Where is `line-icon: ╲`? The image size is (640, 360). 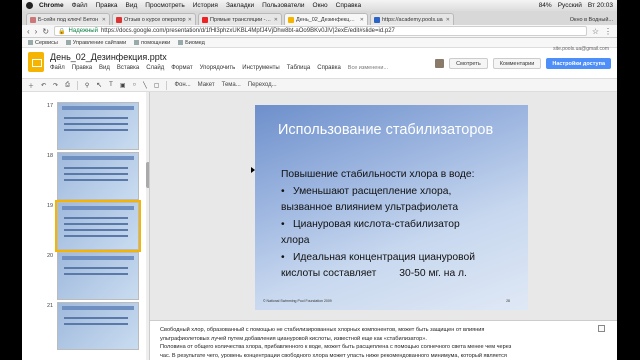
line-icon: ╲ is located at coordinates (145, 85).